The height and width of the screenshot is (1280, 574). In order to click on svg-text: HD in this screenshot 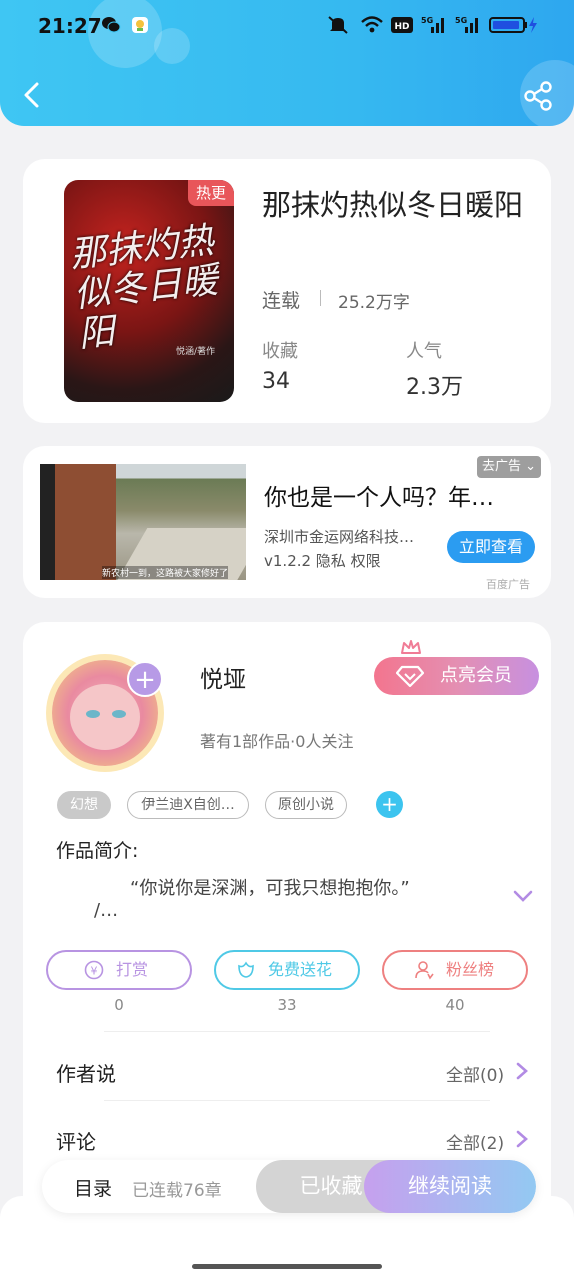, I will do `click(401, 27)`.